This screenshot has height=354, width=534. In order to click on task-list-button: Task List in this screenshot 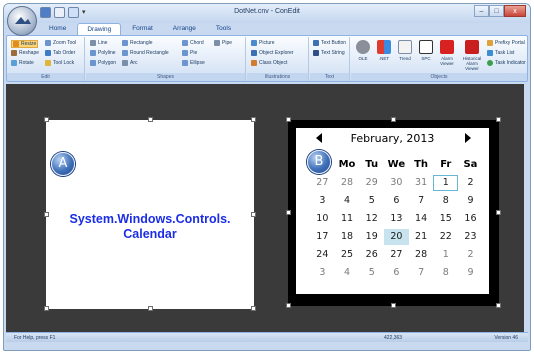, I will do `click(500, 53)`.